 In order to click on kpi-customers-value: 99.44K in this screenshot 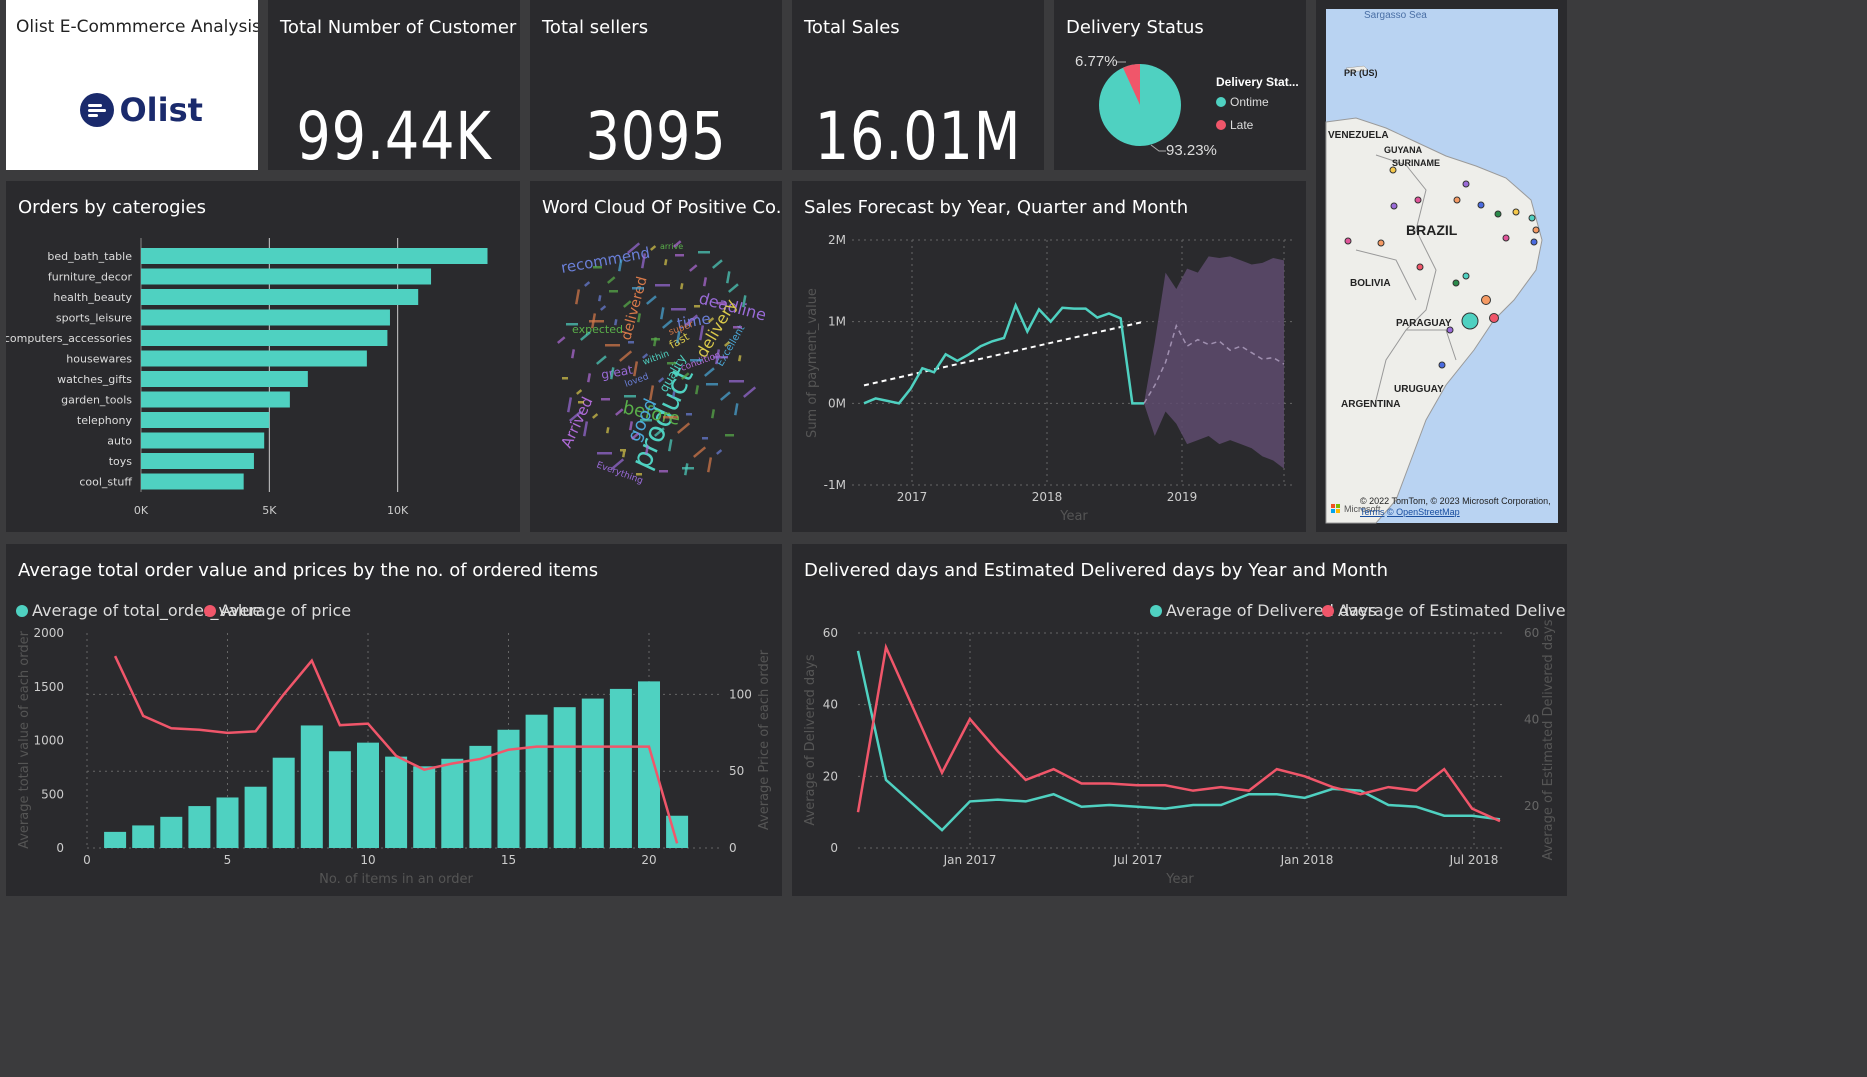, I will do `click(394, 134)`.